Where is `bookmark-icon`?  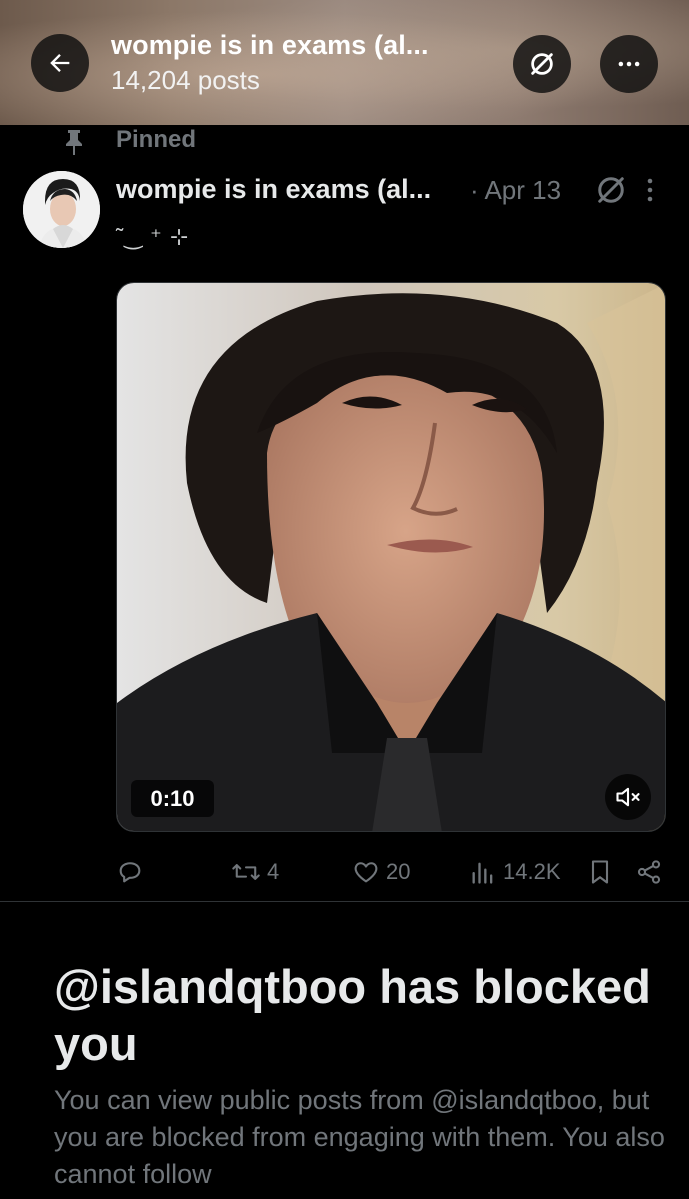 bookmark-icon is located at coordinates (600, 872).